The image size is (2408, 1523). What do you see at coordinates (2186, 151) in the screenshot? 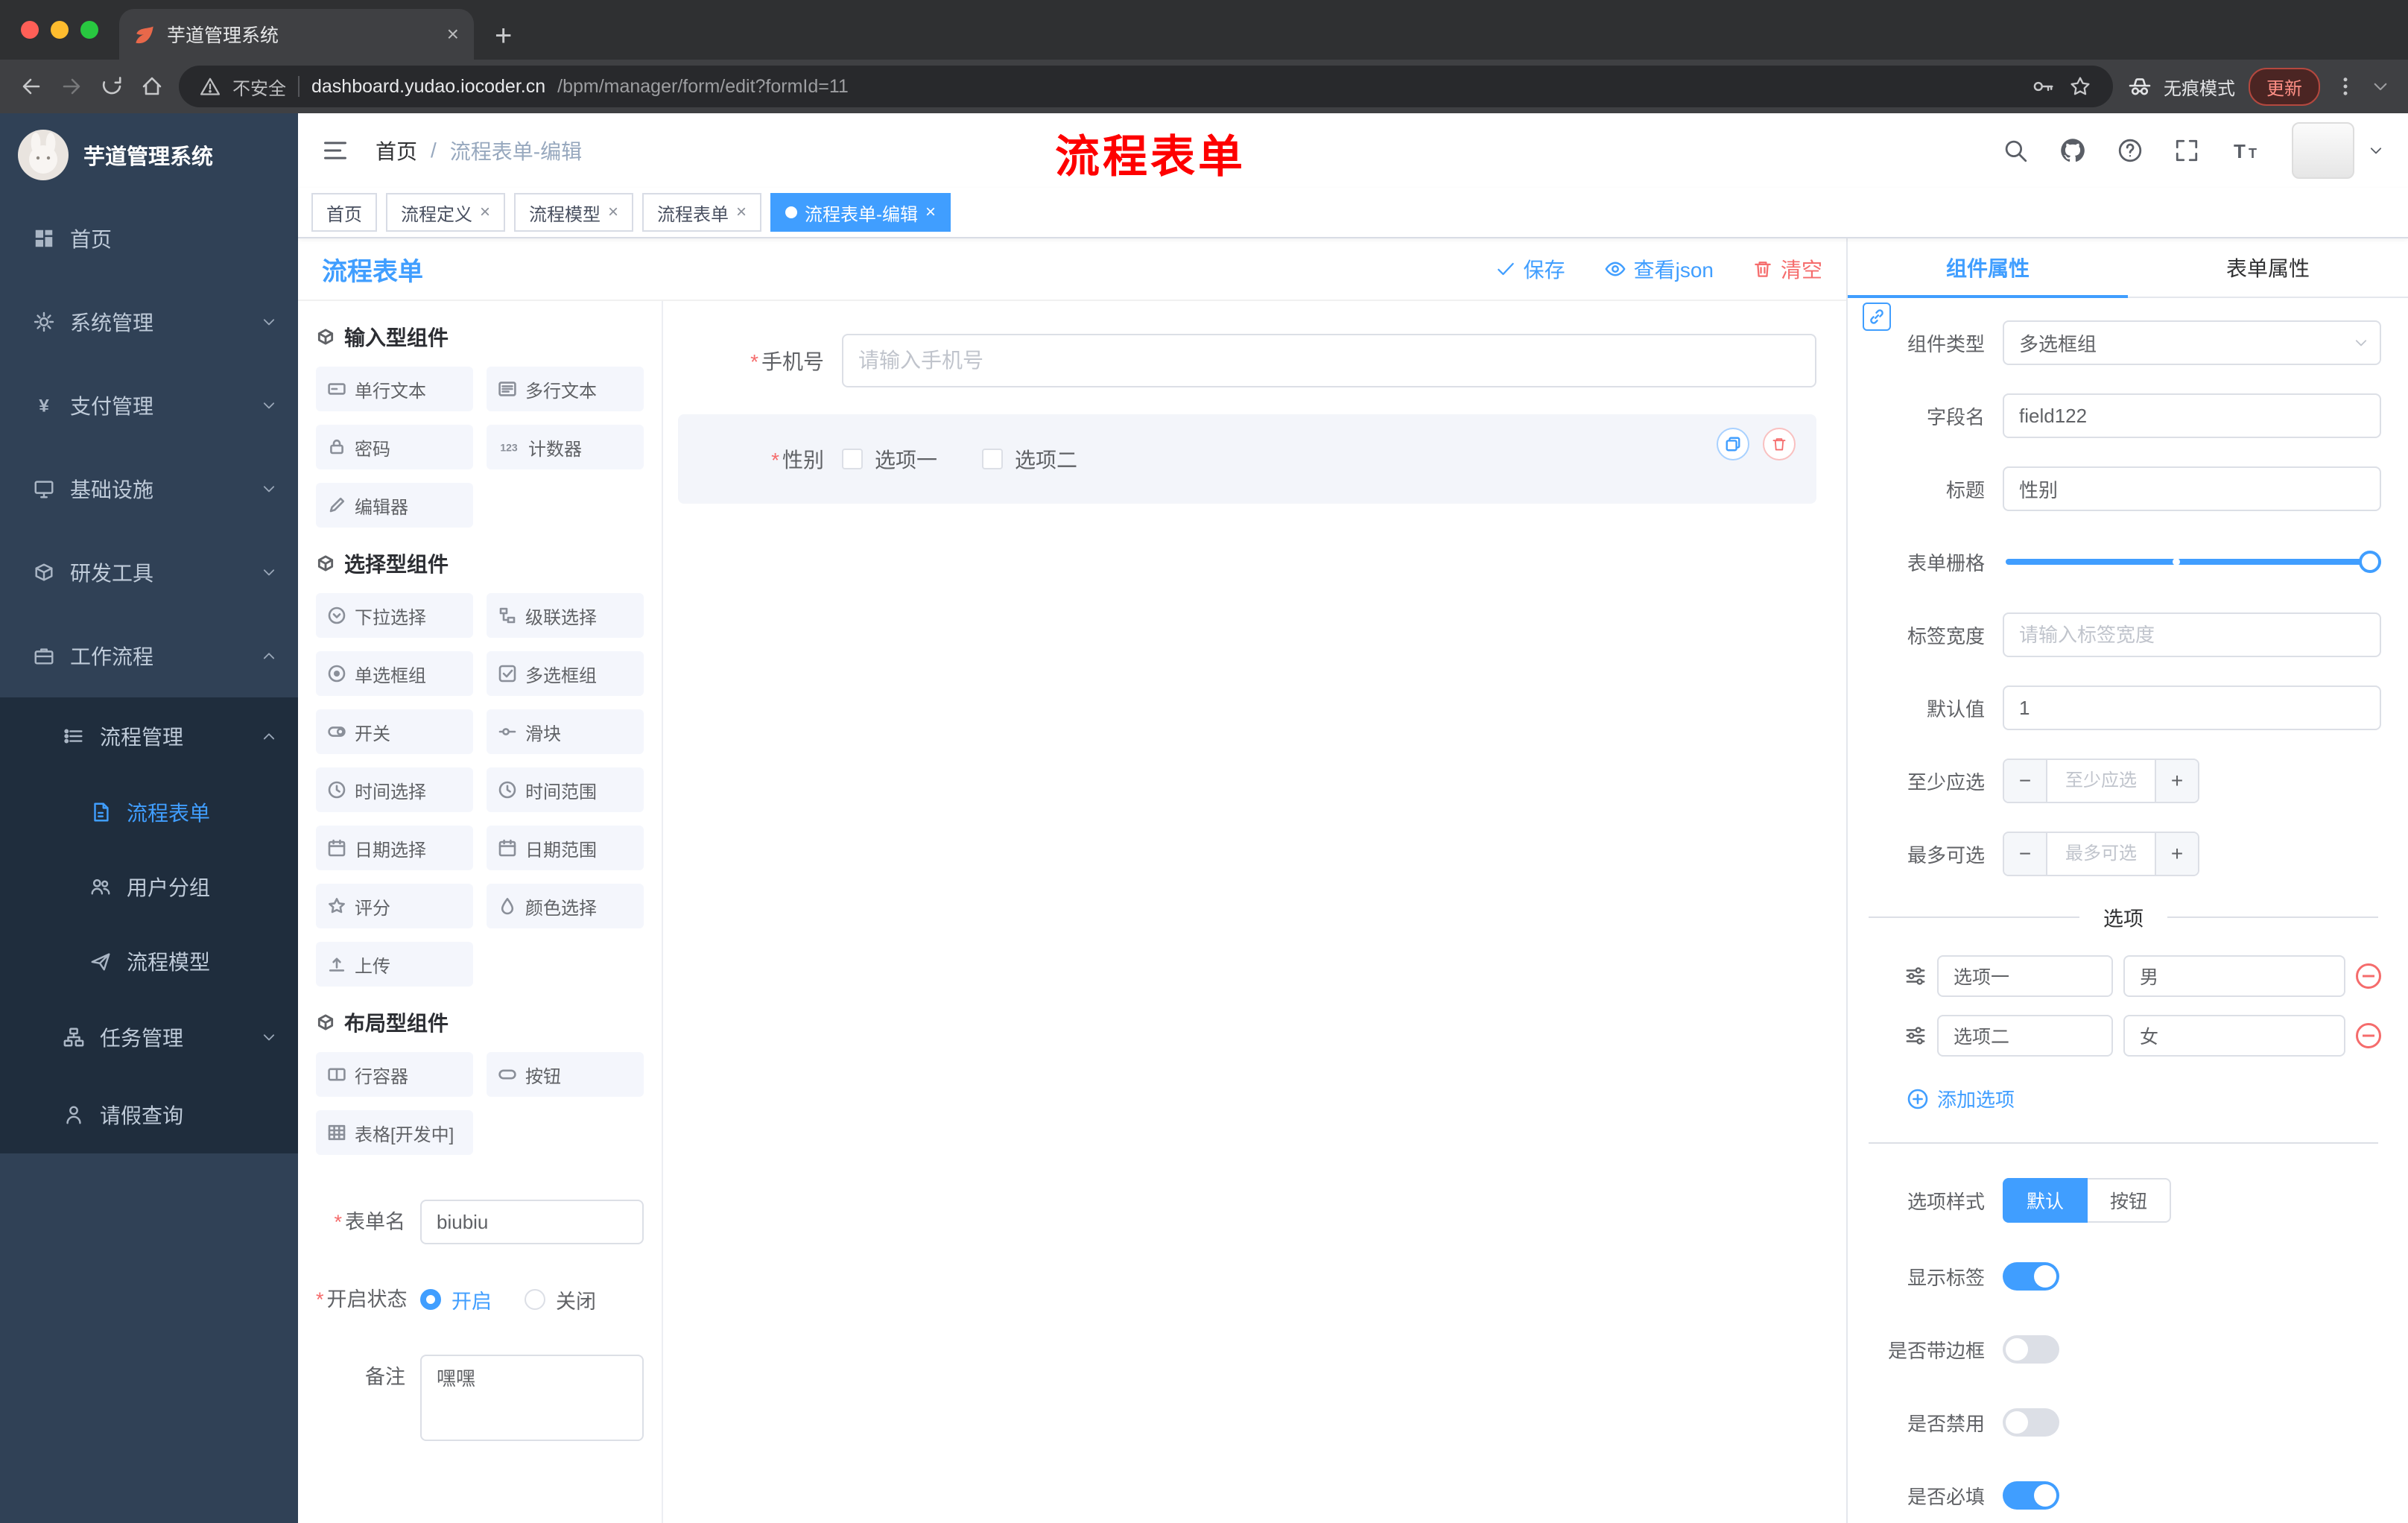
I see `fullscreen-icon` at bounding box center [2186, 151].